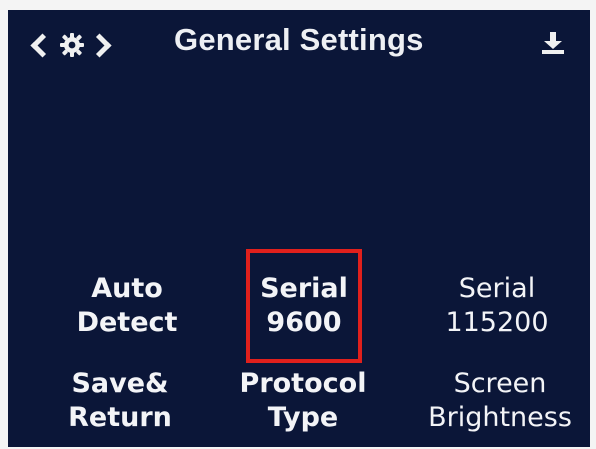 The height and width of the screenshot is (449, 596). I want to click on serial-115200-line2: 115200, so click(497, 322).